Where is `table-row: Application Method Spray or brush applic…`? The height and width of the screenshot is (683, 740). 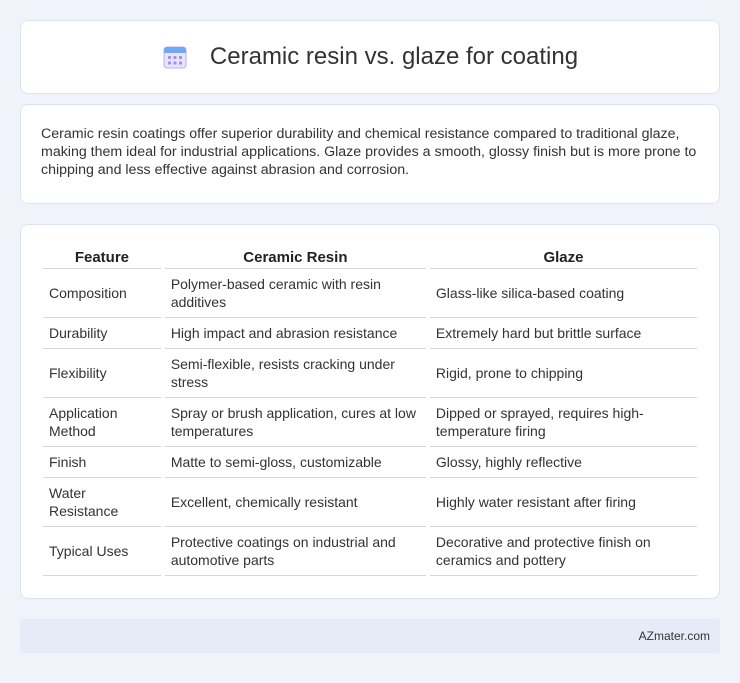 table-row: Application Method Spray or brush applic… is located at coordinates (370, 422).